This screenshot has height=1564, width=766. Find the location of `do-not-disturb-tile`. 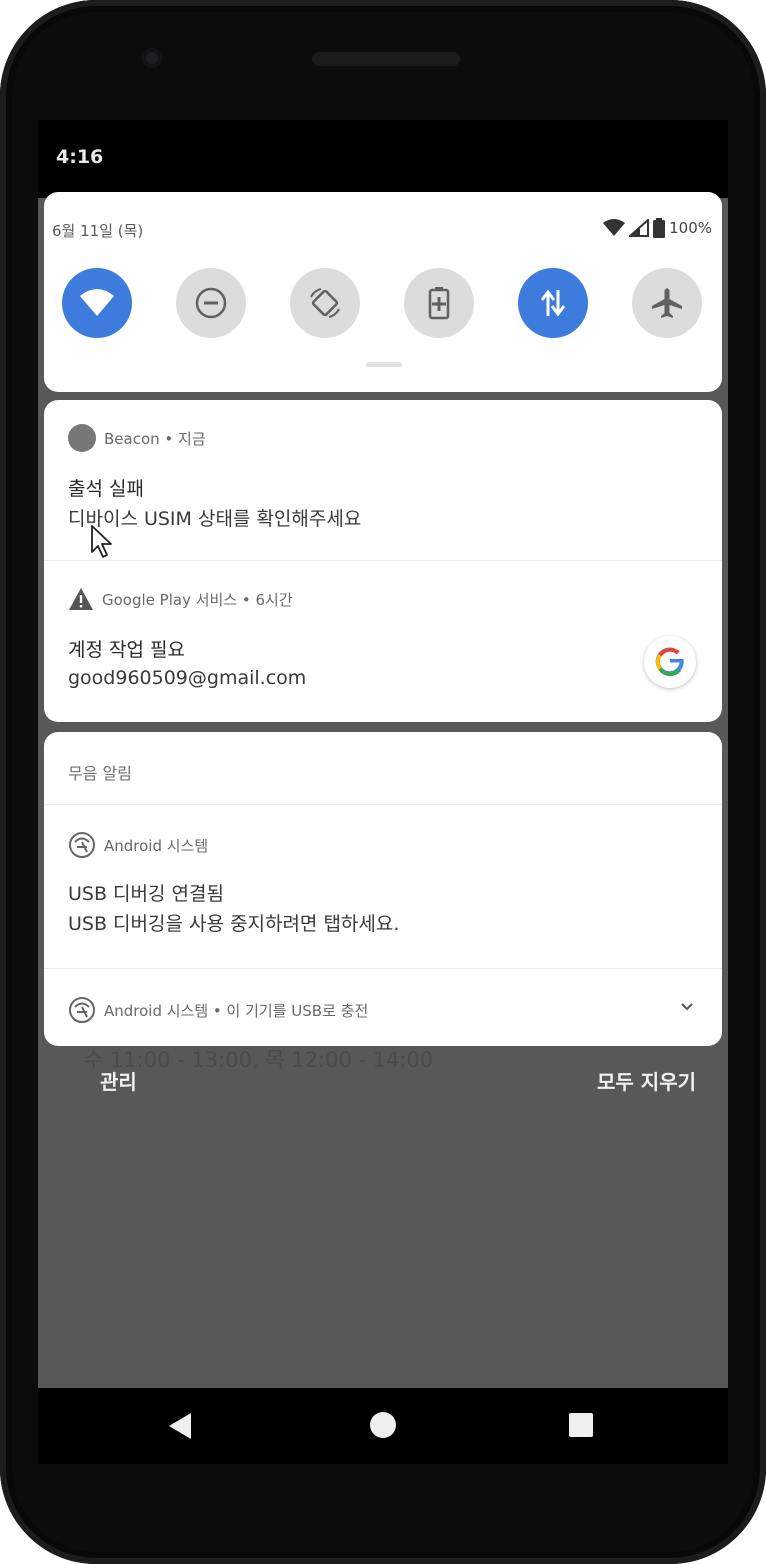

do-not-disturb-tile is located at coordinates (211, 303).